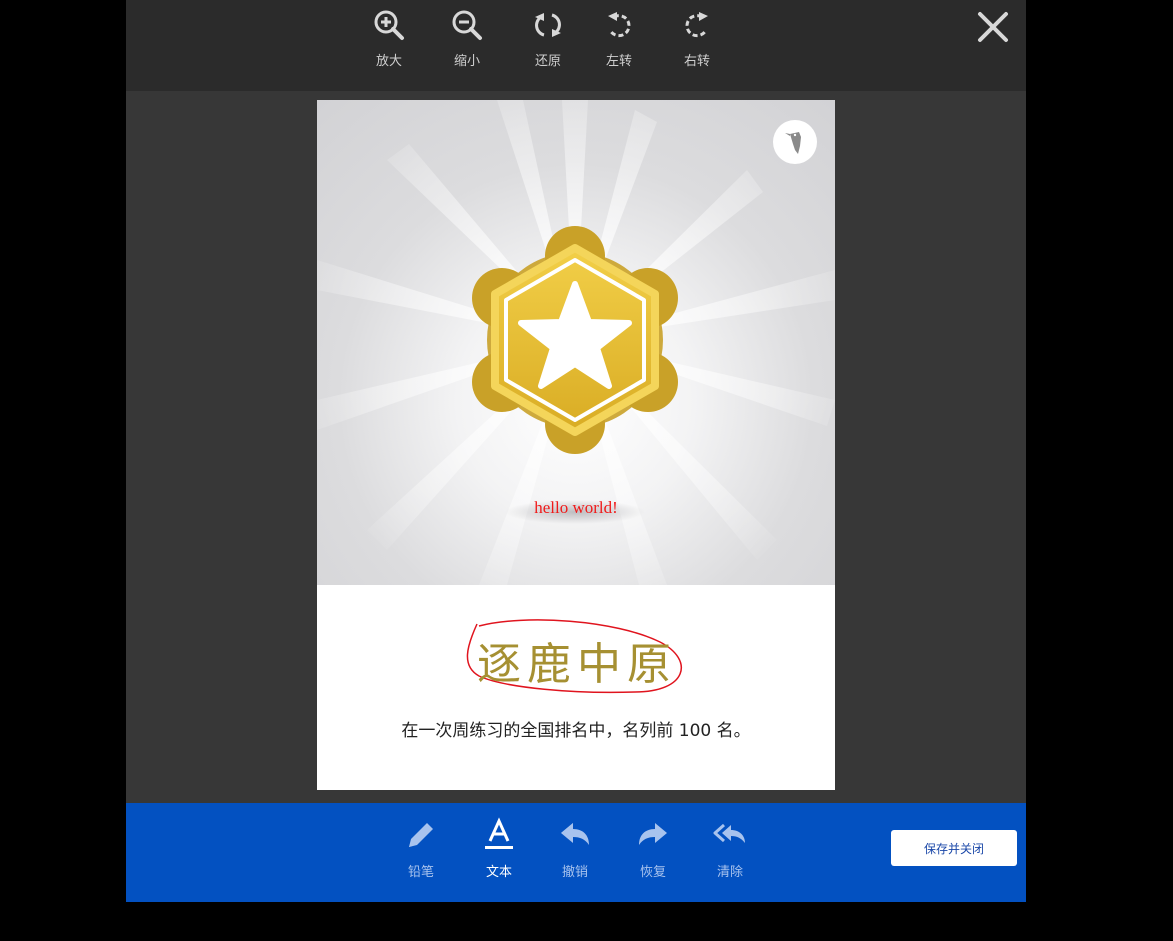  I want to click on undo-icon, so click(575, 834).